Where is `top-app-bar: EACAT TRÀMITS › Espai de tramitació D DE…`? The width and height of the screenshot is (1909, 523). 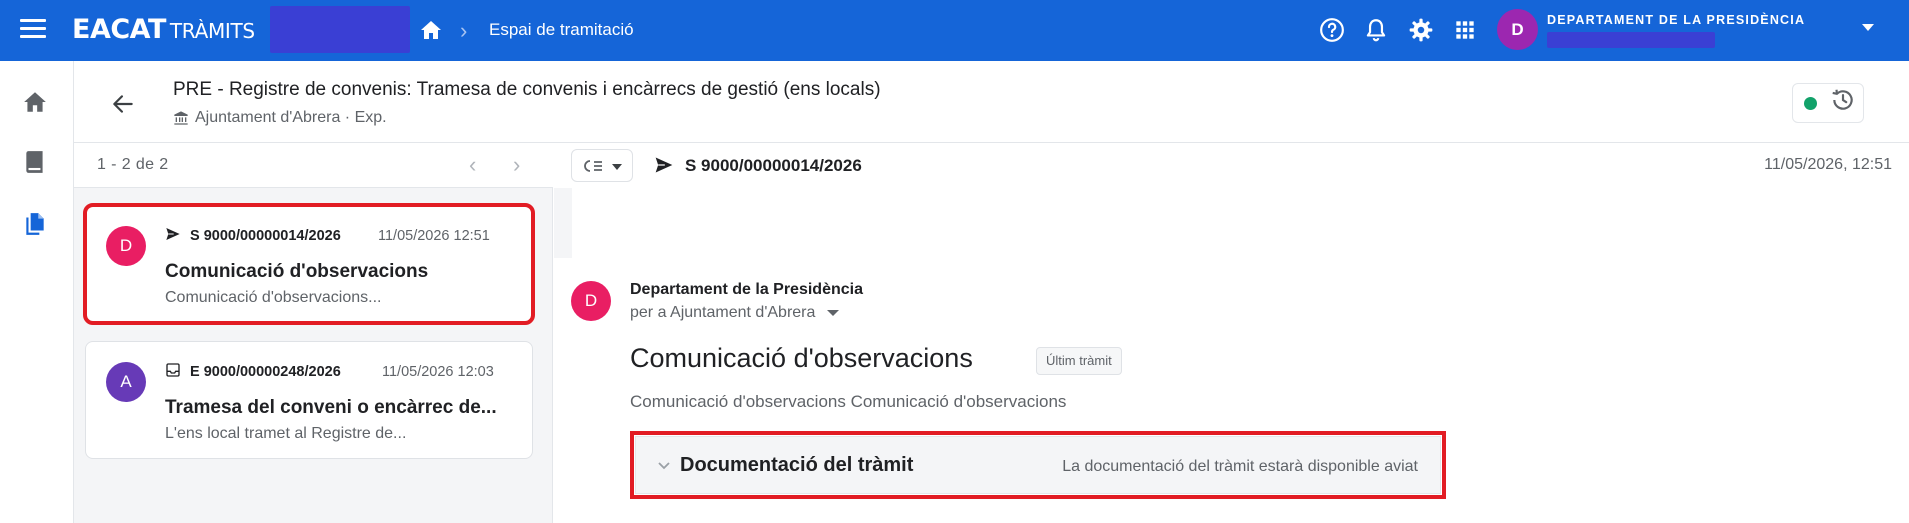 top-app-bar: EACAT TRÀMITS › Espai de tramitació D DE… is located at coordinates (954, 30).